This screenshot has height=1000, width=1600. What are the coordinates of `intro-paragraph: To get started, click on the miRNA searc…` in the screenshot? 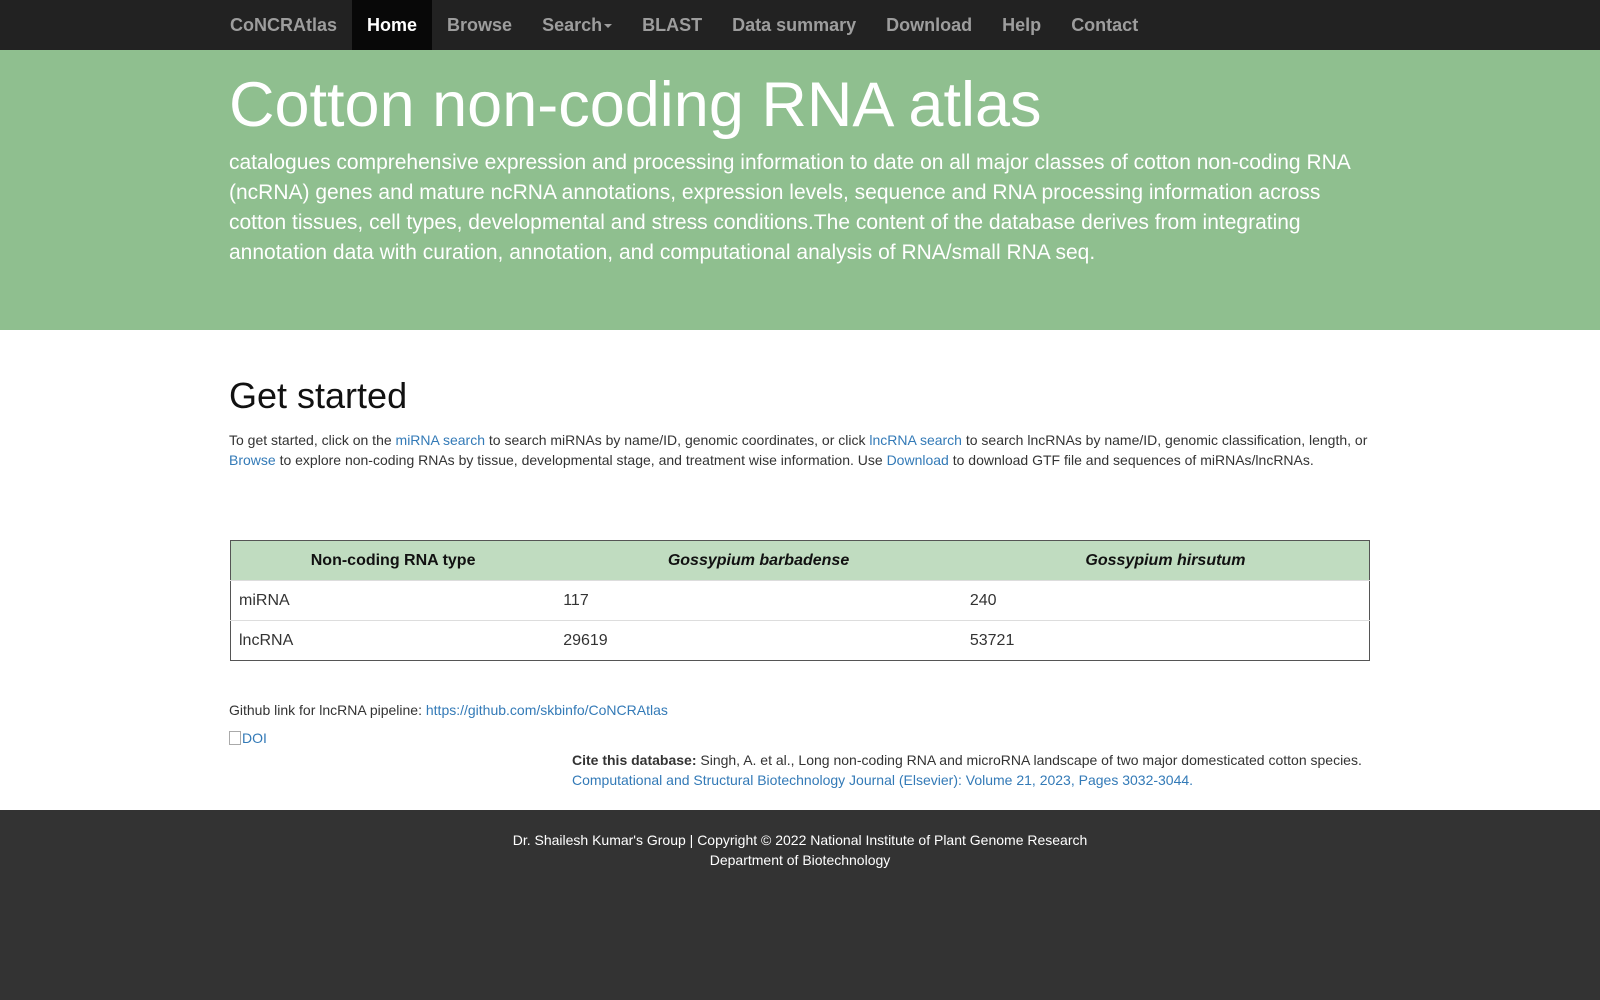 It's located at (804, 450).